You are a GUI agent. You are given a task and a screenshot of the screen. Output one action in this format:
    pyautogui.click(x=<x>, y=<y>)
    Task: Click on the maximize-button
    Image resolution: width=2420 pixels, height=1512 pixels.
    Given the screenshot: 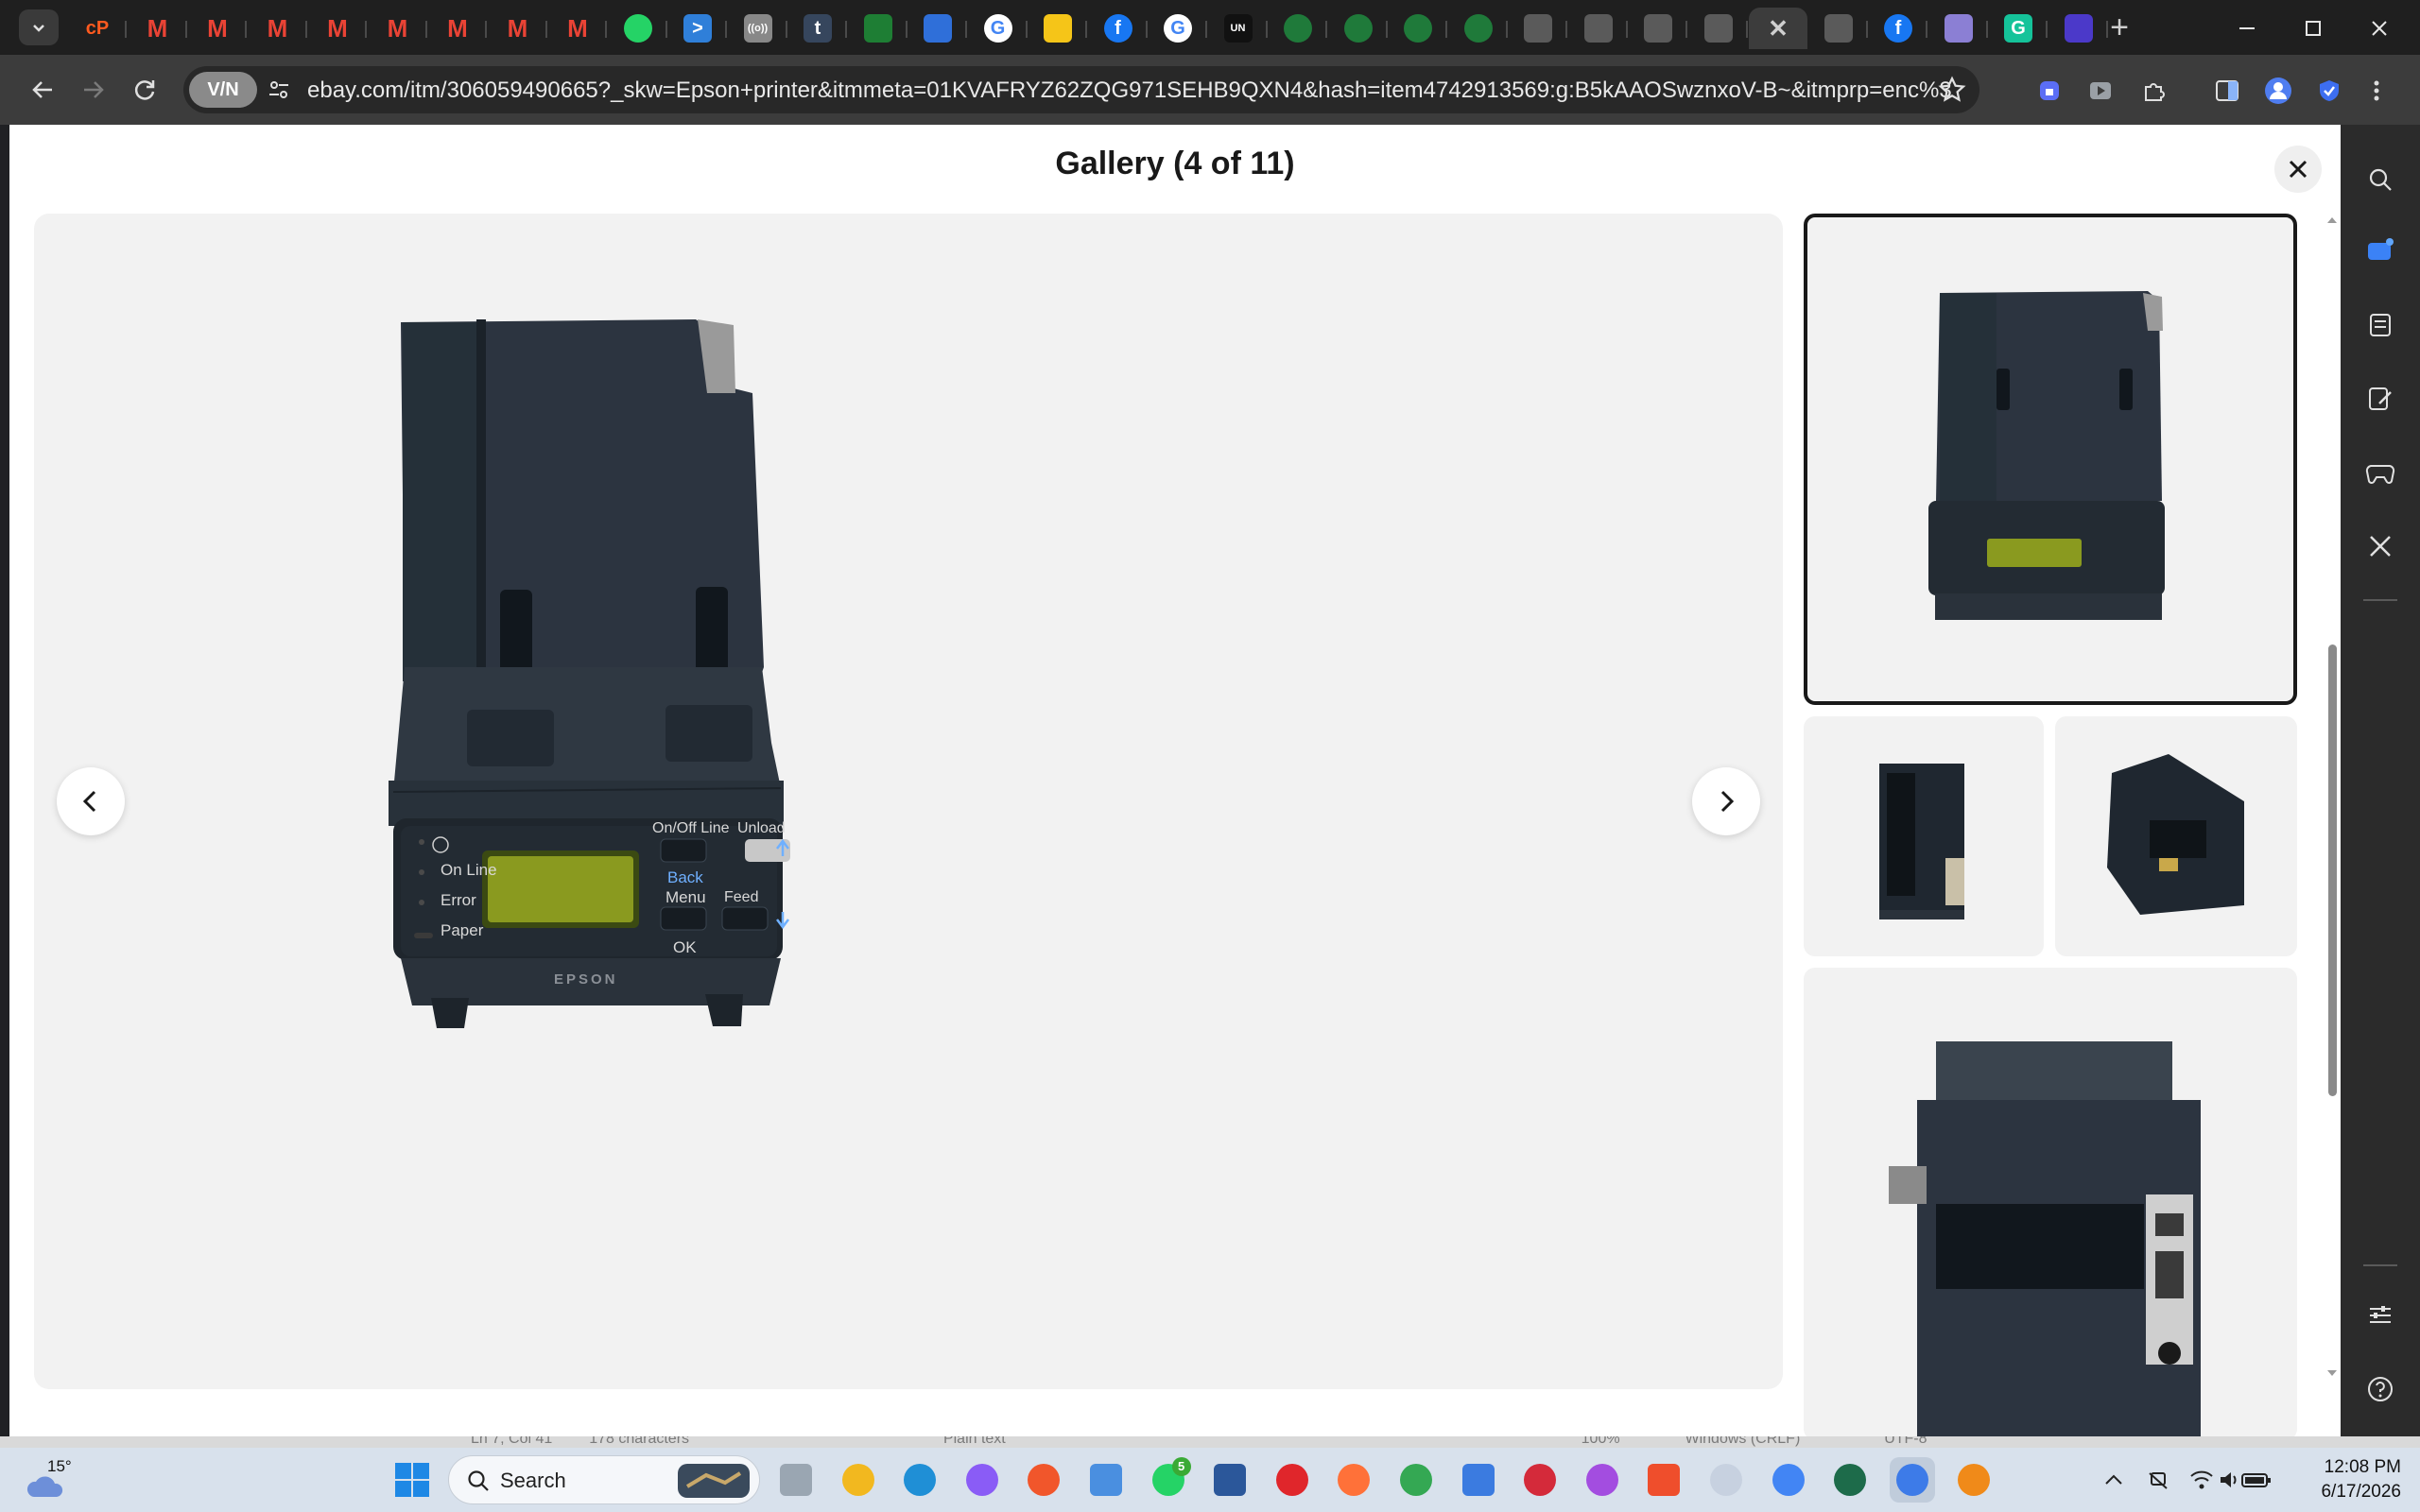 What is the action you would take?
    pyautogui.click(x=2313, y=28)
    